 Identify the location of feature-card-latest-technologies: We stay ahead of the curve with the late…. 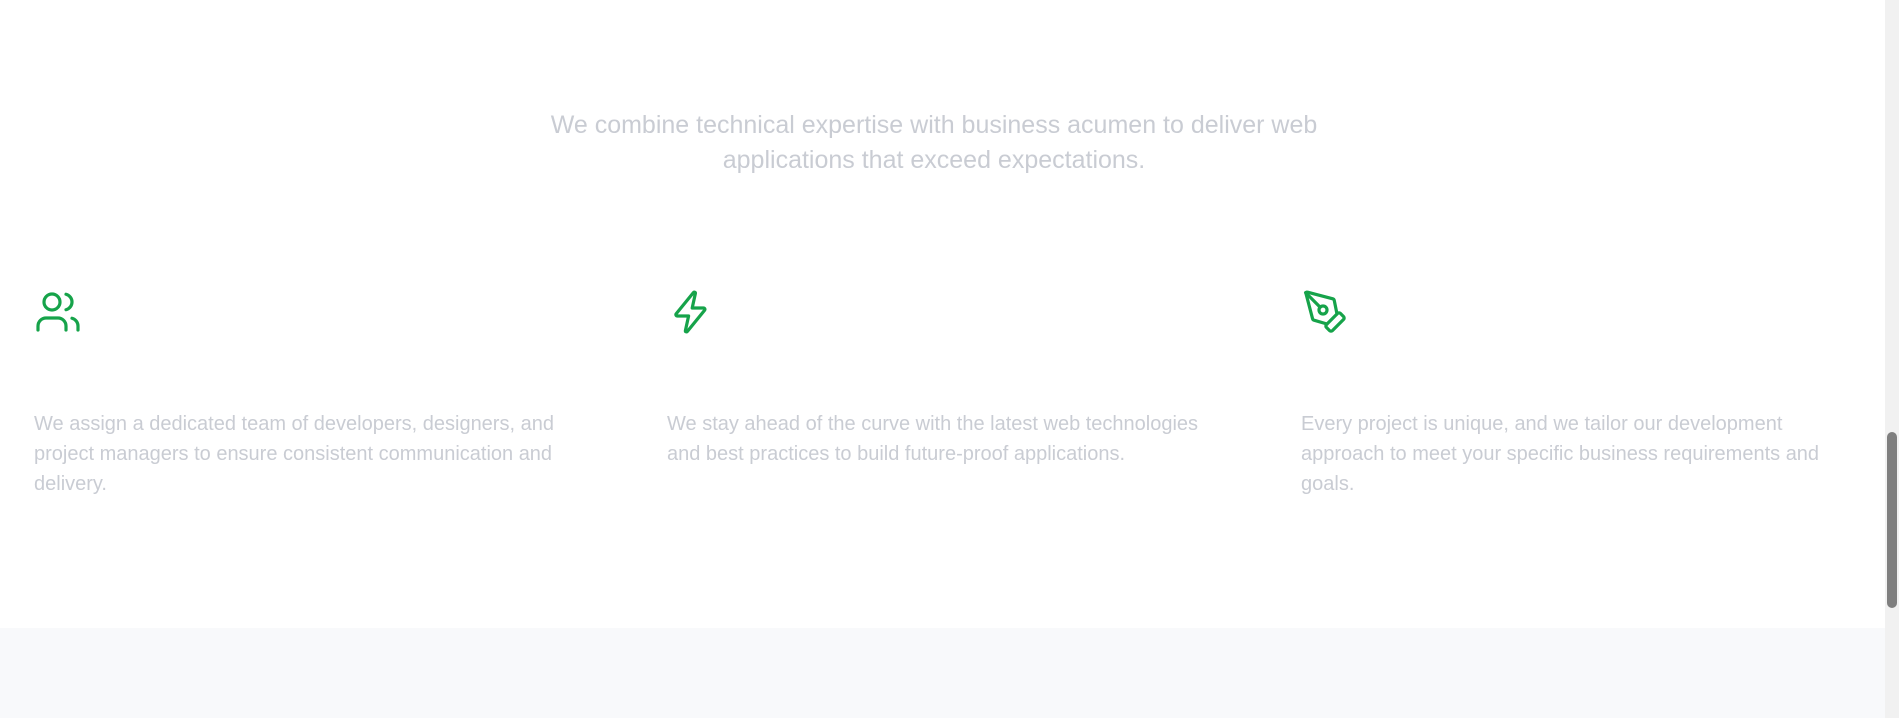
(937, 376).